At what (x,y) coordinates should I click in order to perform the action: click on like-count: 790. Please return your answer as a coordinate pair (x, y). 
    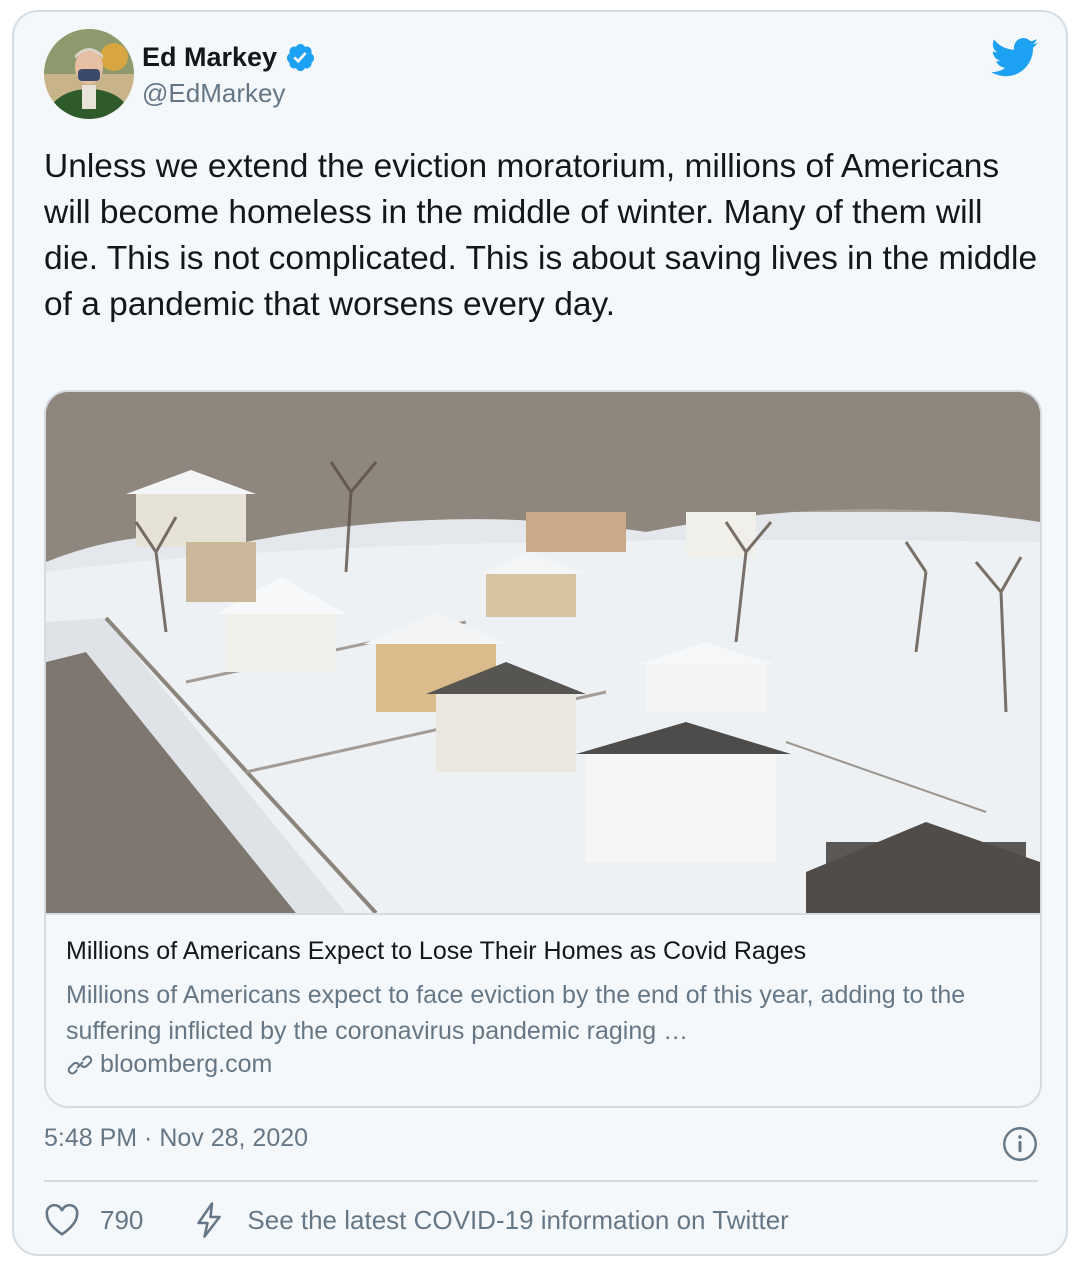
    Looking at the image, I should click on (121, 1220).